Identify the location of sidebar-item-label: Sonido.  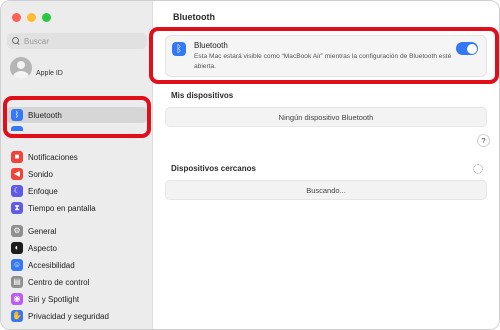
(40, 174).